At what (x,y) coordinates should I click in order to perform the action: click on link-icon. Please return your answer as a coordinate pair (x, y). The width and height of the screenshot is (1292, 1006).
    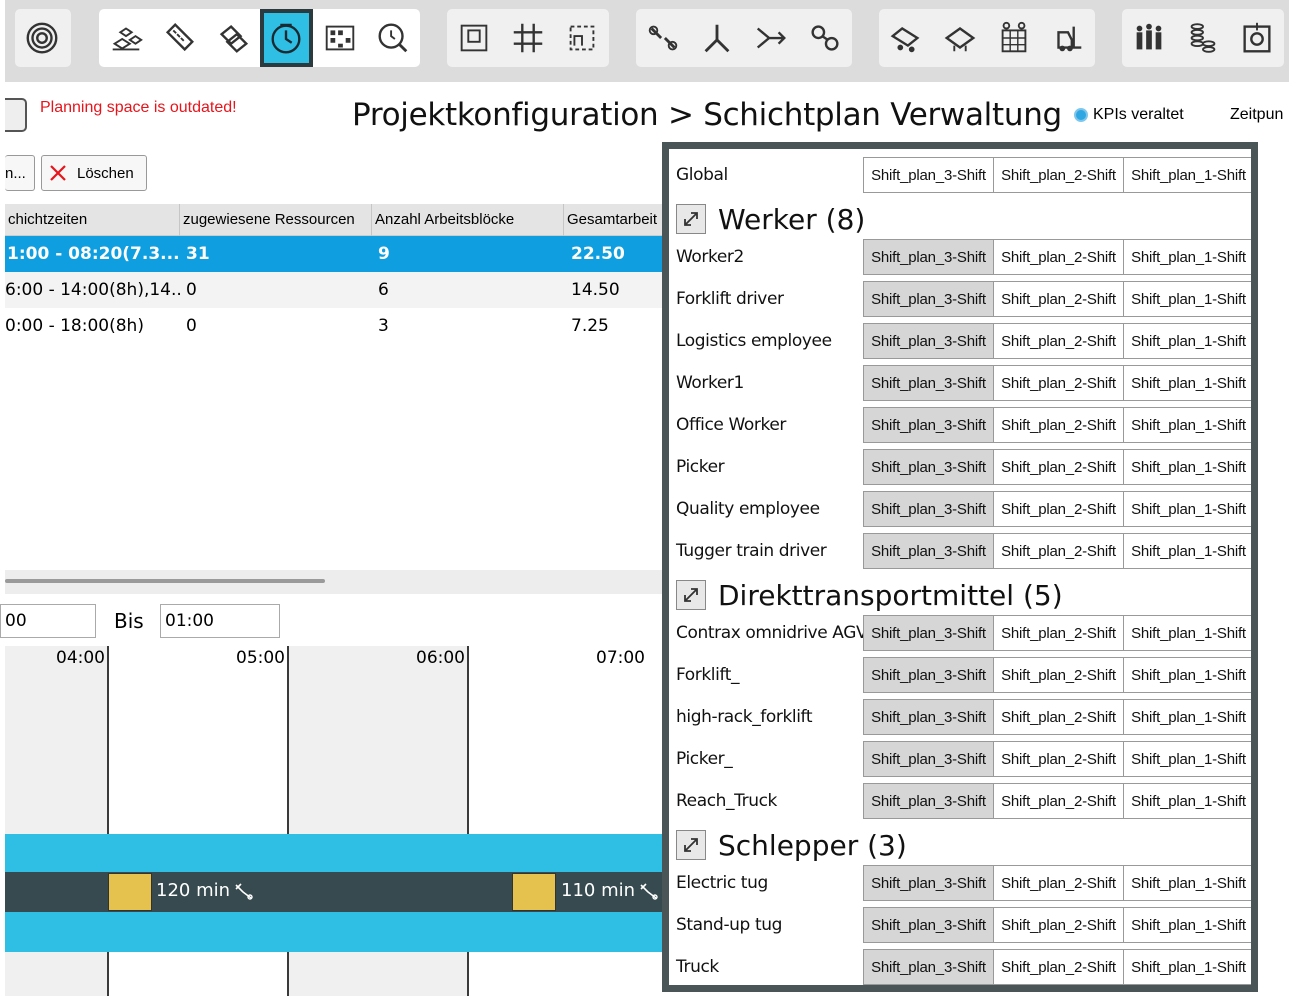
    Looking at the image, I should click on (825, 38).